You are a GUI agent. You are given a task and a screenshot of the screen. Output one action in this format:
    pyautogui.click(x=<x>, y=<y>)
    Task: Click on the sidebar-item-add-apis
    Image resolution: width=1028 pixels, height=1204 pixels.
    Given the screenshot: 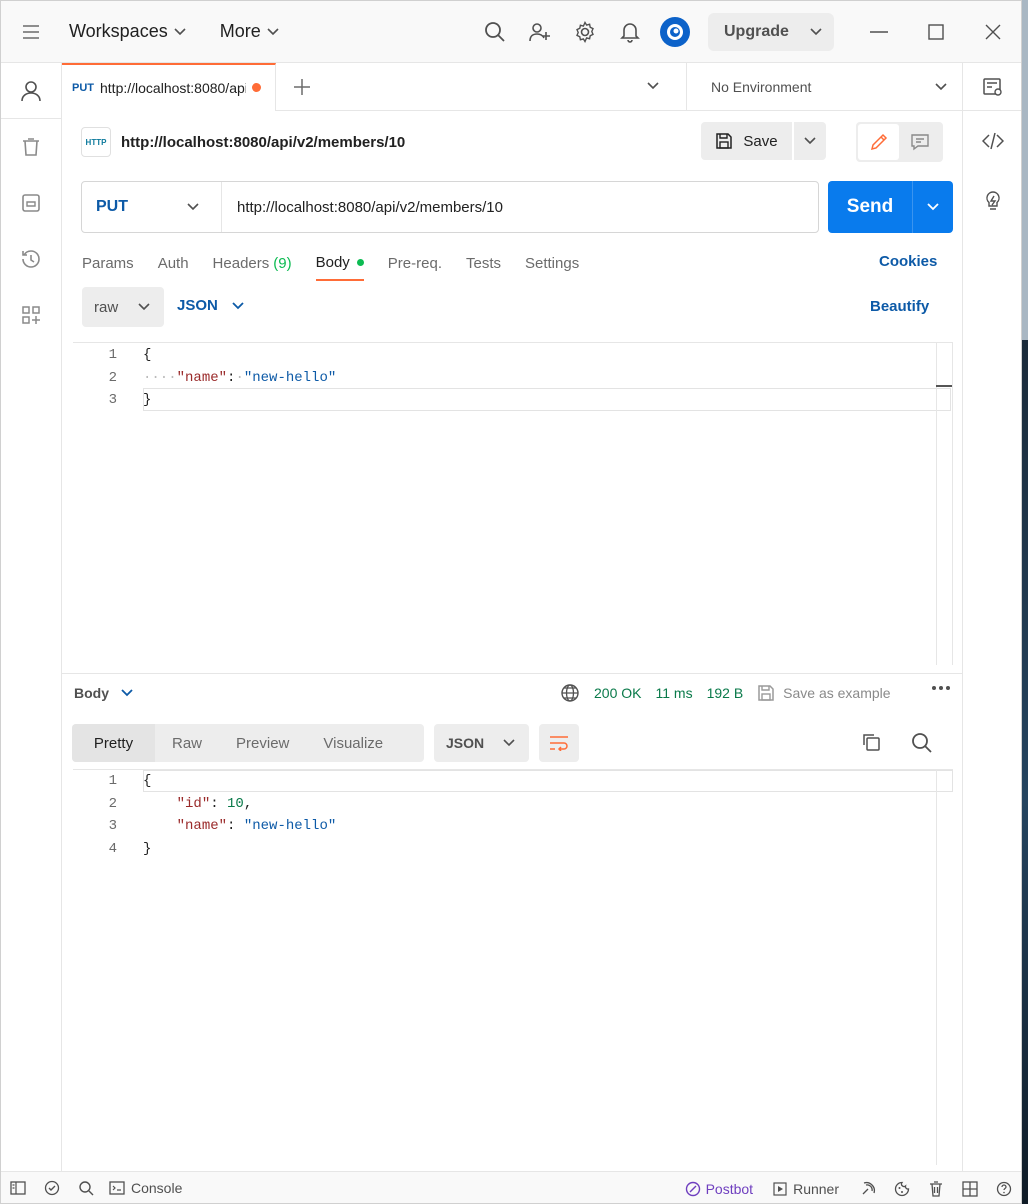 What is the action you would take?
    pyautogui.click(x=31, y=315)
    